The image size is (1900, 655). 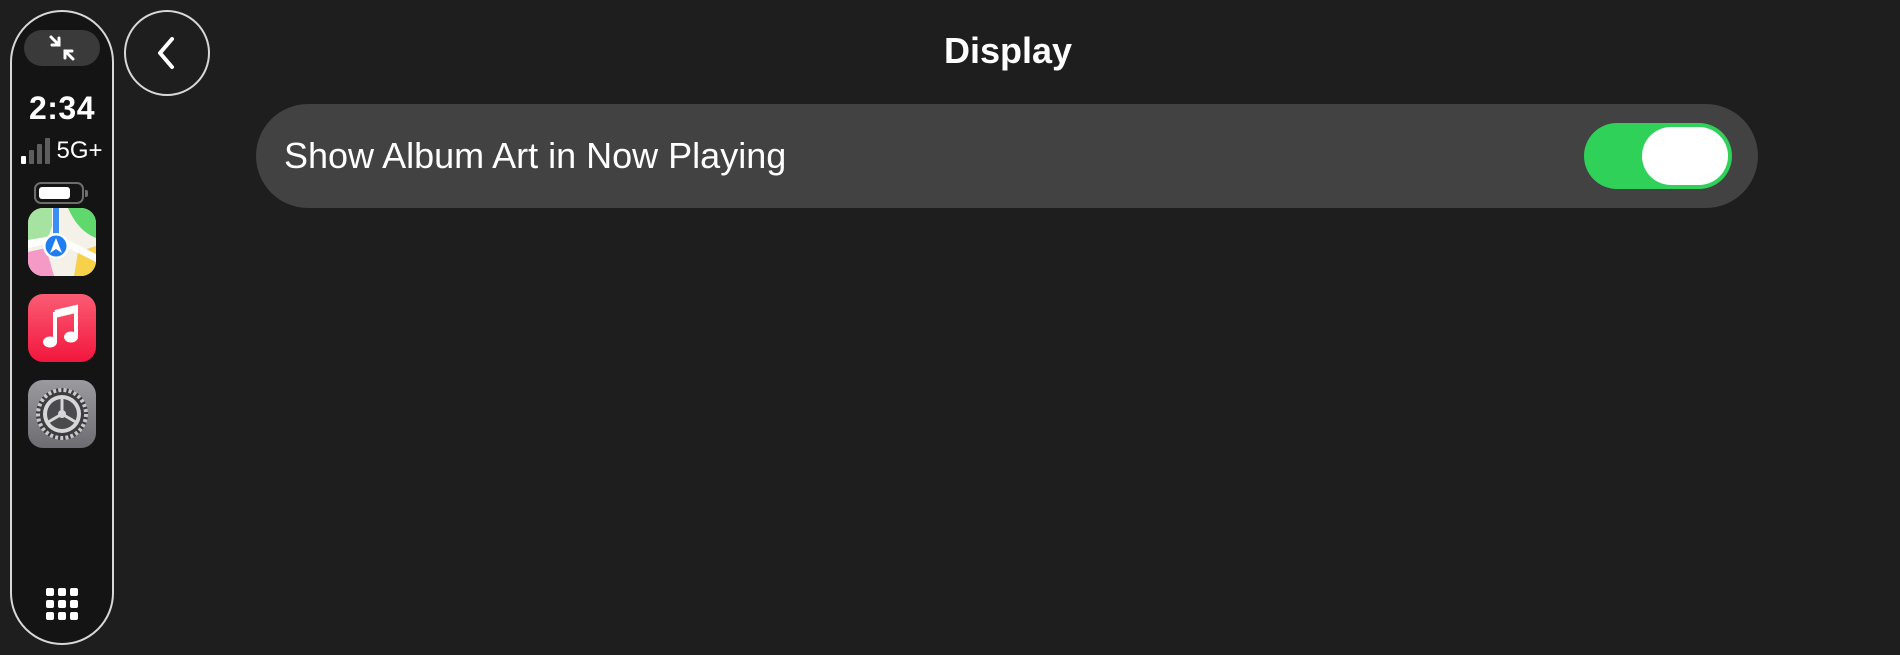 What do you see at coordinates (62, 414) in the screenshot?
I see `settings-app-icon` at bounding box center [62, 414].